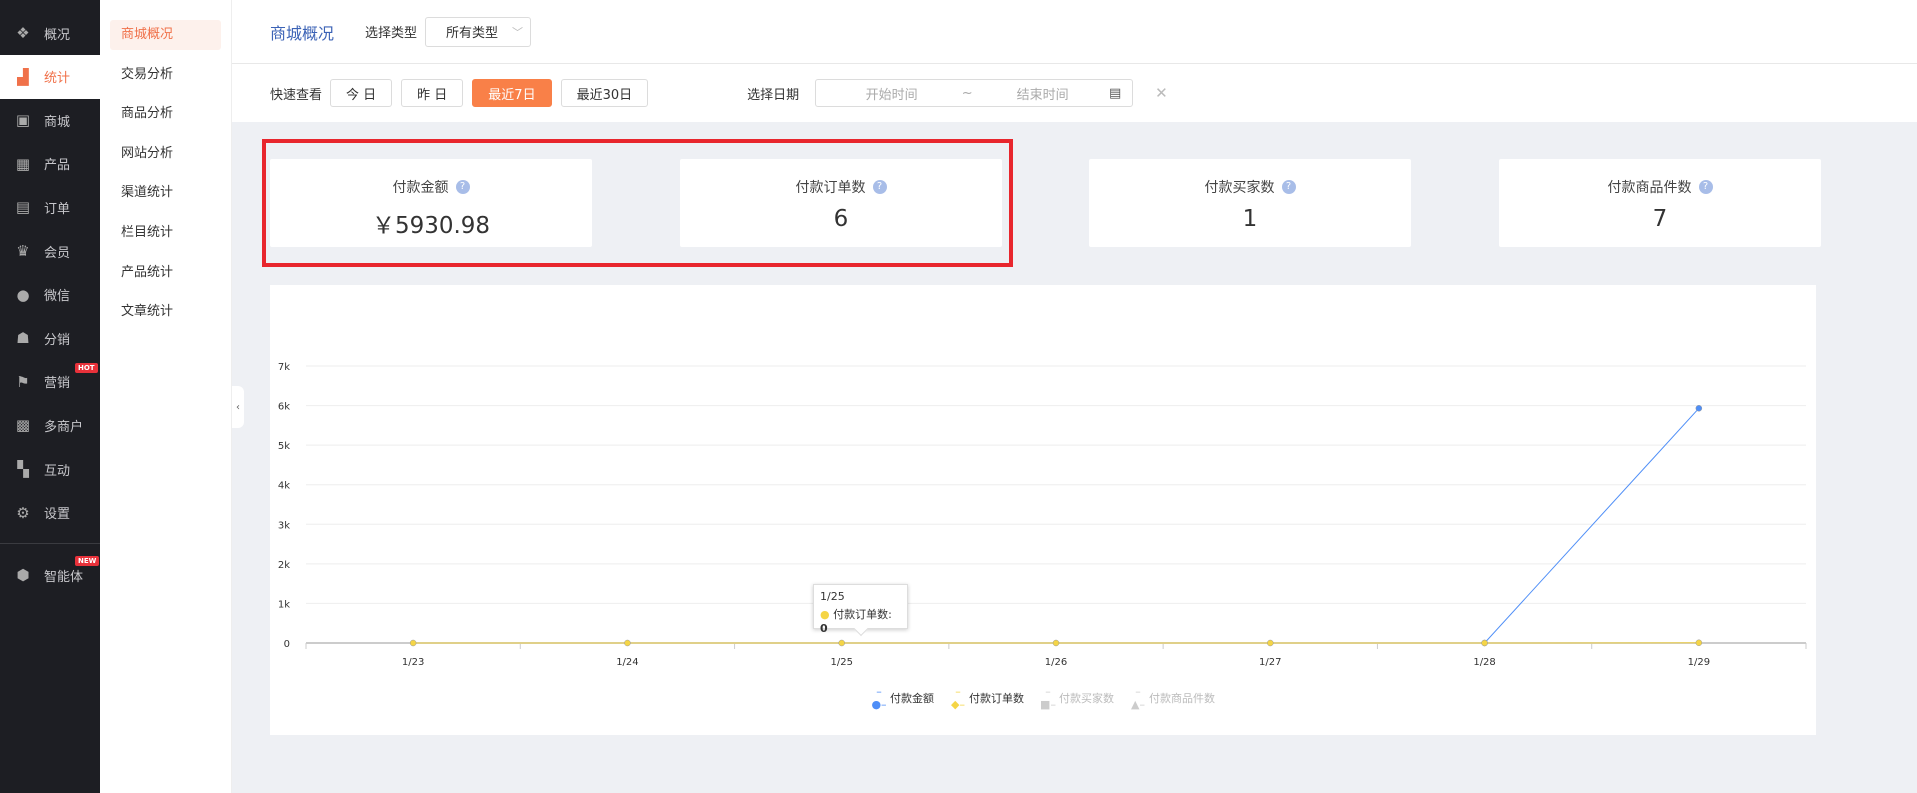  I want to click on legend-item: –▲– 付款商品件数, so click(1172, 698).